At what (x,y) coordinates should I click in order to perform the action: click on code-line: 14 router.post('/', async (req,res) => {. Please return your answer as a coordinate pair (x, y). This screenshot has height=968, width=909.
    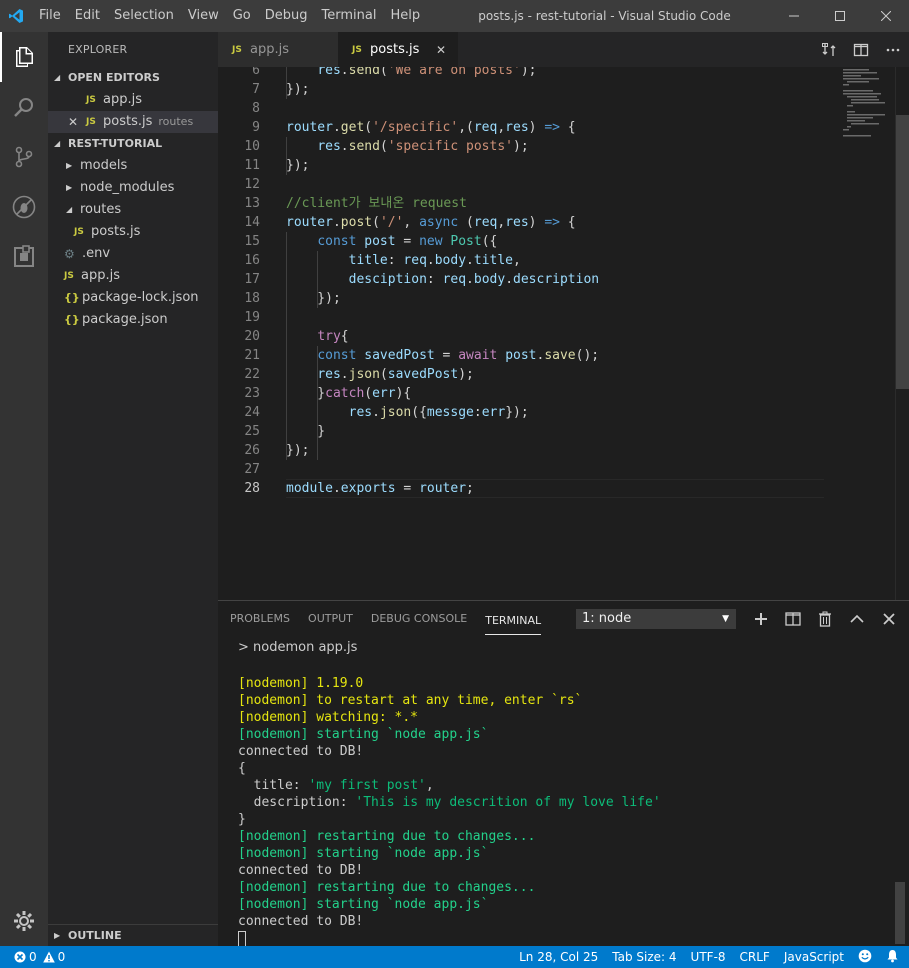
    Looking at the image, I should click on (528, 222).